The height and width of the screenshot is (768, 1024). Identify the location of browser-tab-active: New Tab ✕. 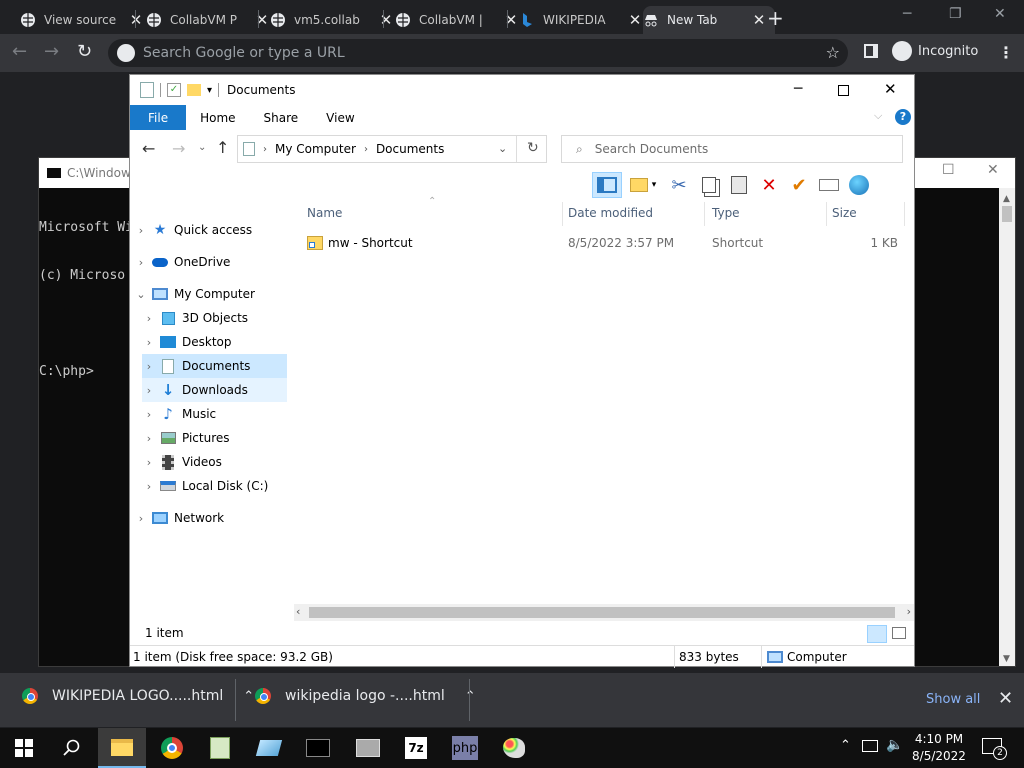
(709, 20).